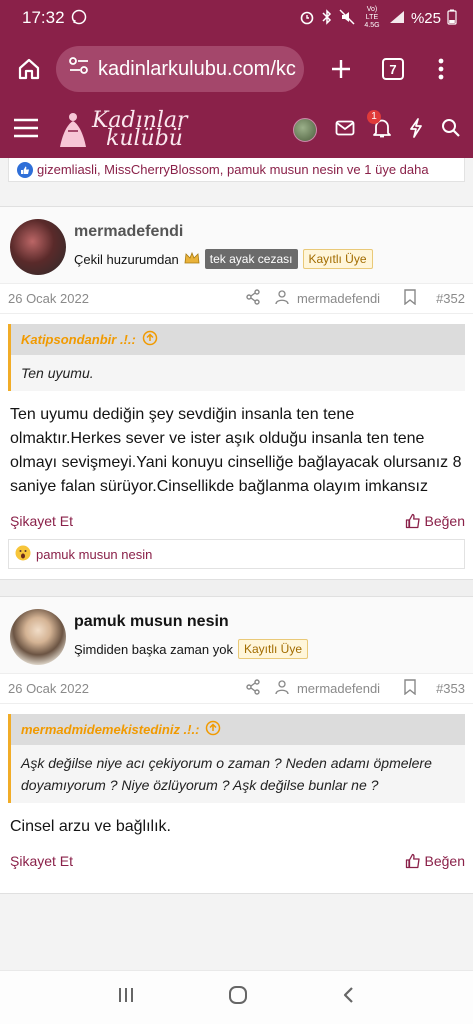 The width and height of the screenshot is (473, 1024). I want to click on mail-icon, so click(345, 130).